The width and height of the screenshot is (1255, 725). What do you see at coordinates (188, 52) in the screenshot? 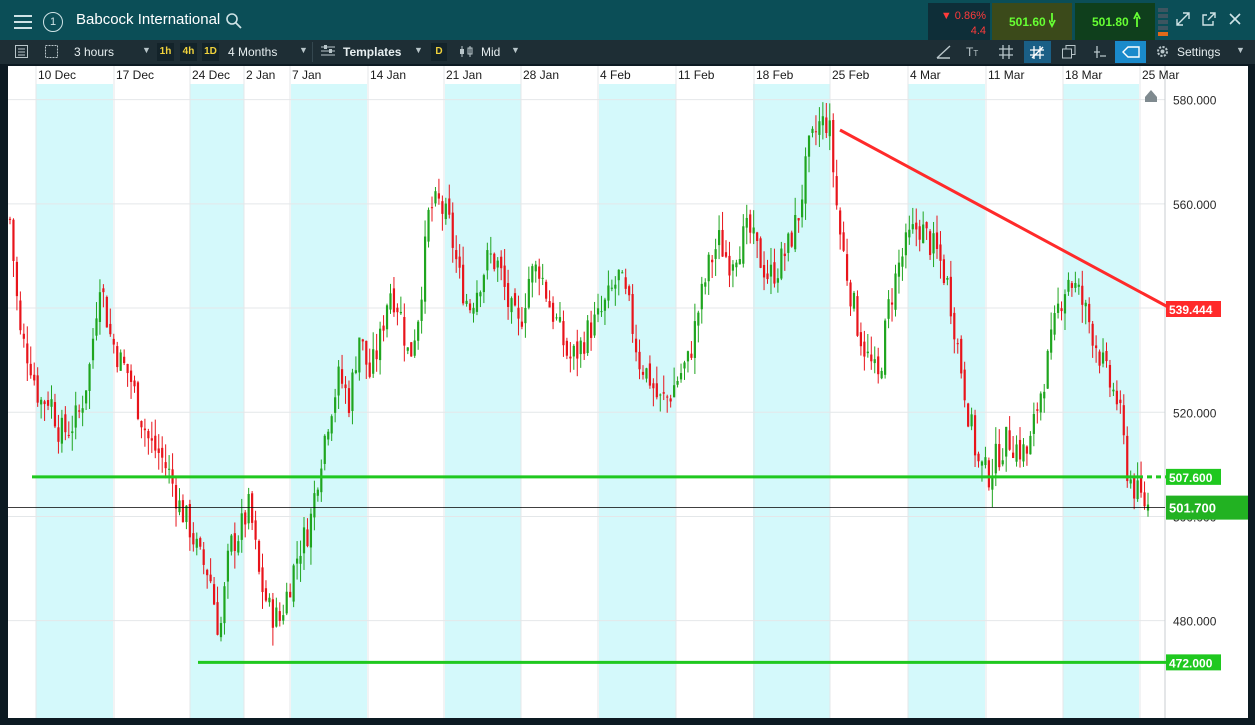
I see `interval-4h-button: 4h` at bounding box center [188, 52].